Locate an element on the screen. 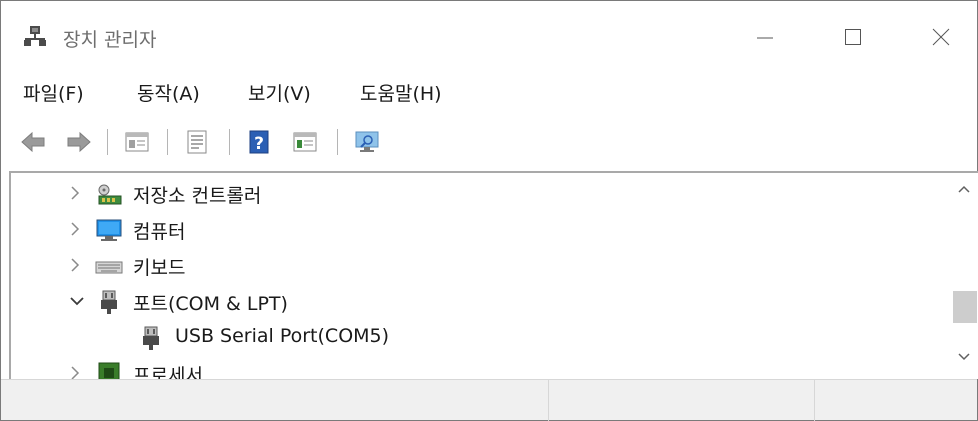 The height and width of the screenshot is (421, 978). status-pane-secondary is located at coordinates (682, 400).